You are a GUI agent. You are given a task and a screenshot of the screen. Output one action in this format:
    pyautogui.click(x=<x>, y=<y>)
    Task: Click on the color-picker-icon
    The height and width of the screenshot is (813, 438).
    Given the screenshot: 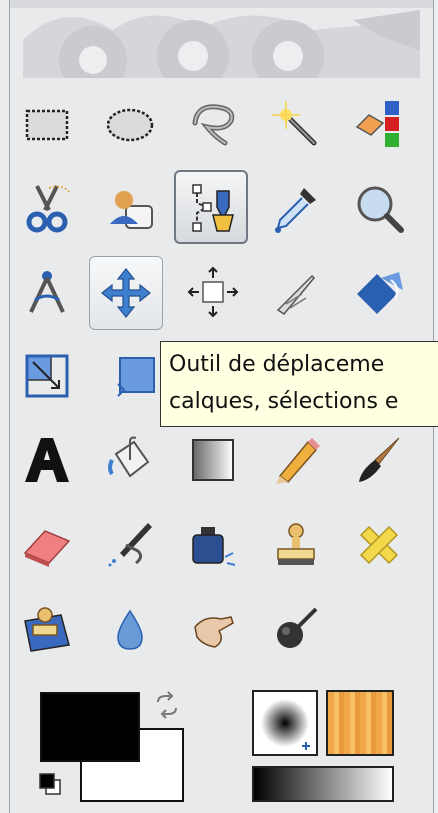 What is the action you would take?
    pyautogui.click(x=295, y=210)
    